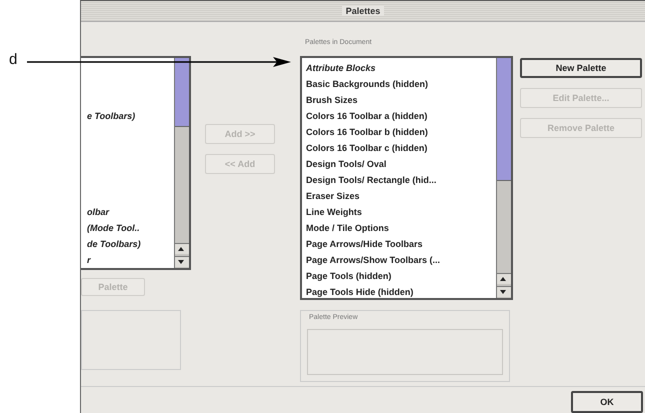 This screenshot has height=413, width=645. I want to click on list-item: e Toolbars), so click(129, 116).